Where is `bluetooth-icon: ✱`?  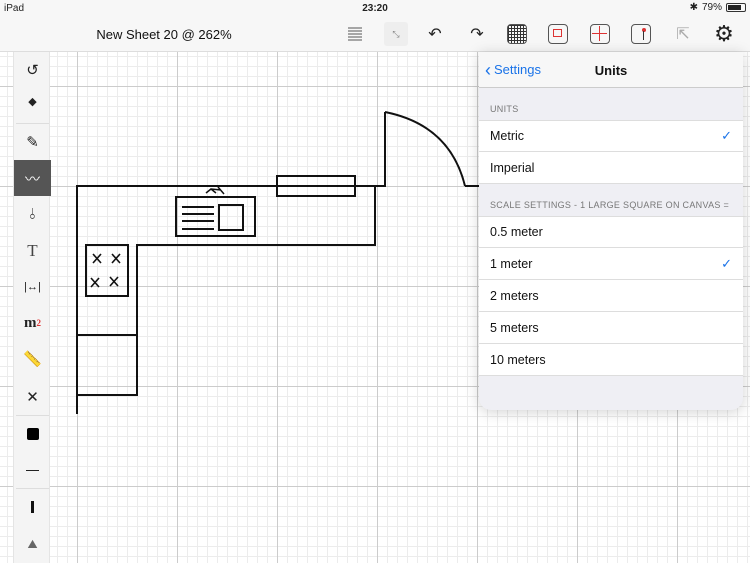 bluetooth-icon: ✱ is located at coordinates (693, 7).